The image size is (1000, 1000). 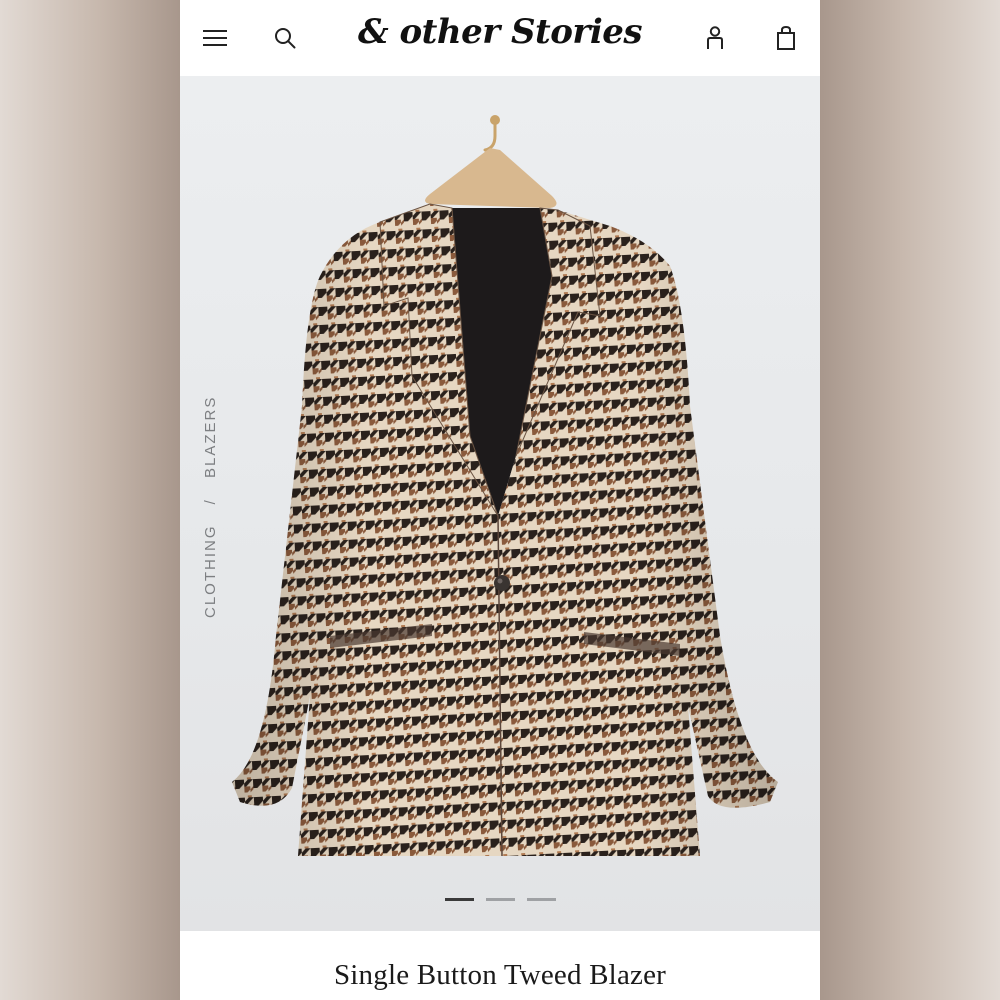 I want to click on carousel-indicators, so click(x=500, y=899).